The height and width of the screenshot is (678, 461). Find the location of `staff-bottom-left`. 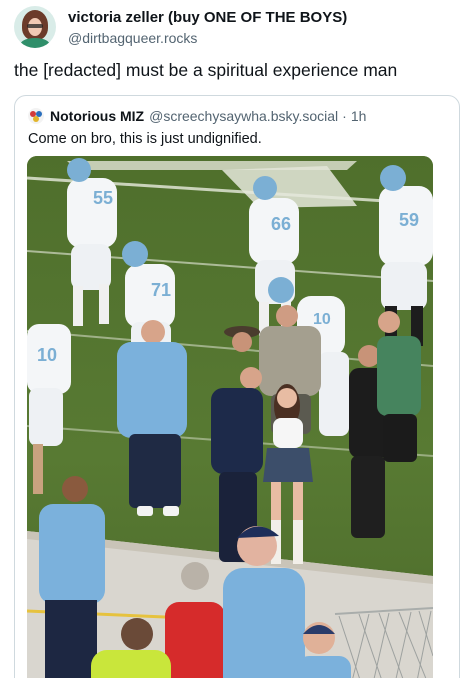

staff-bottom-left is located at coordinates (72, 577).